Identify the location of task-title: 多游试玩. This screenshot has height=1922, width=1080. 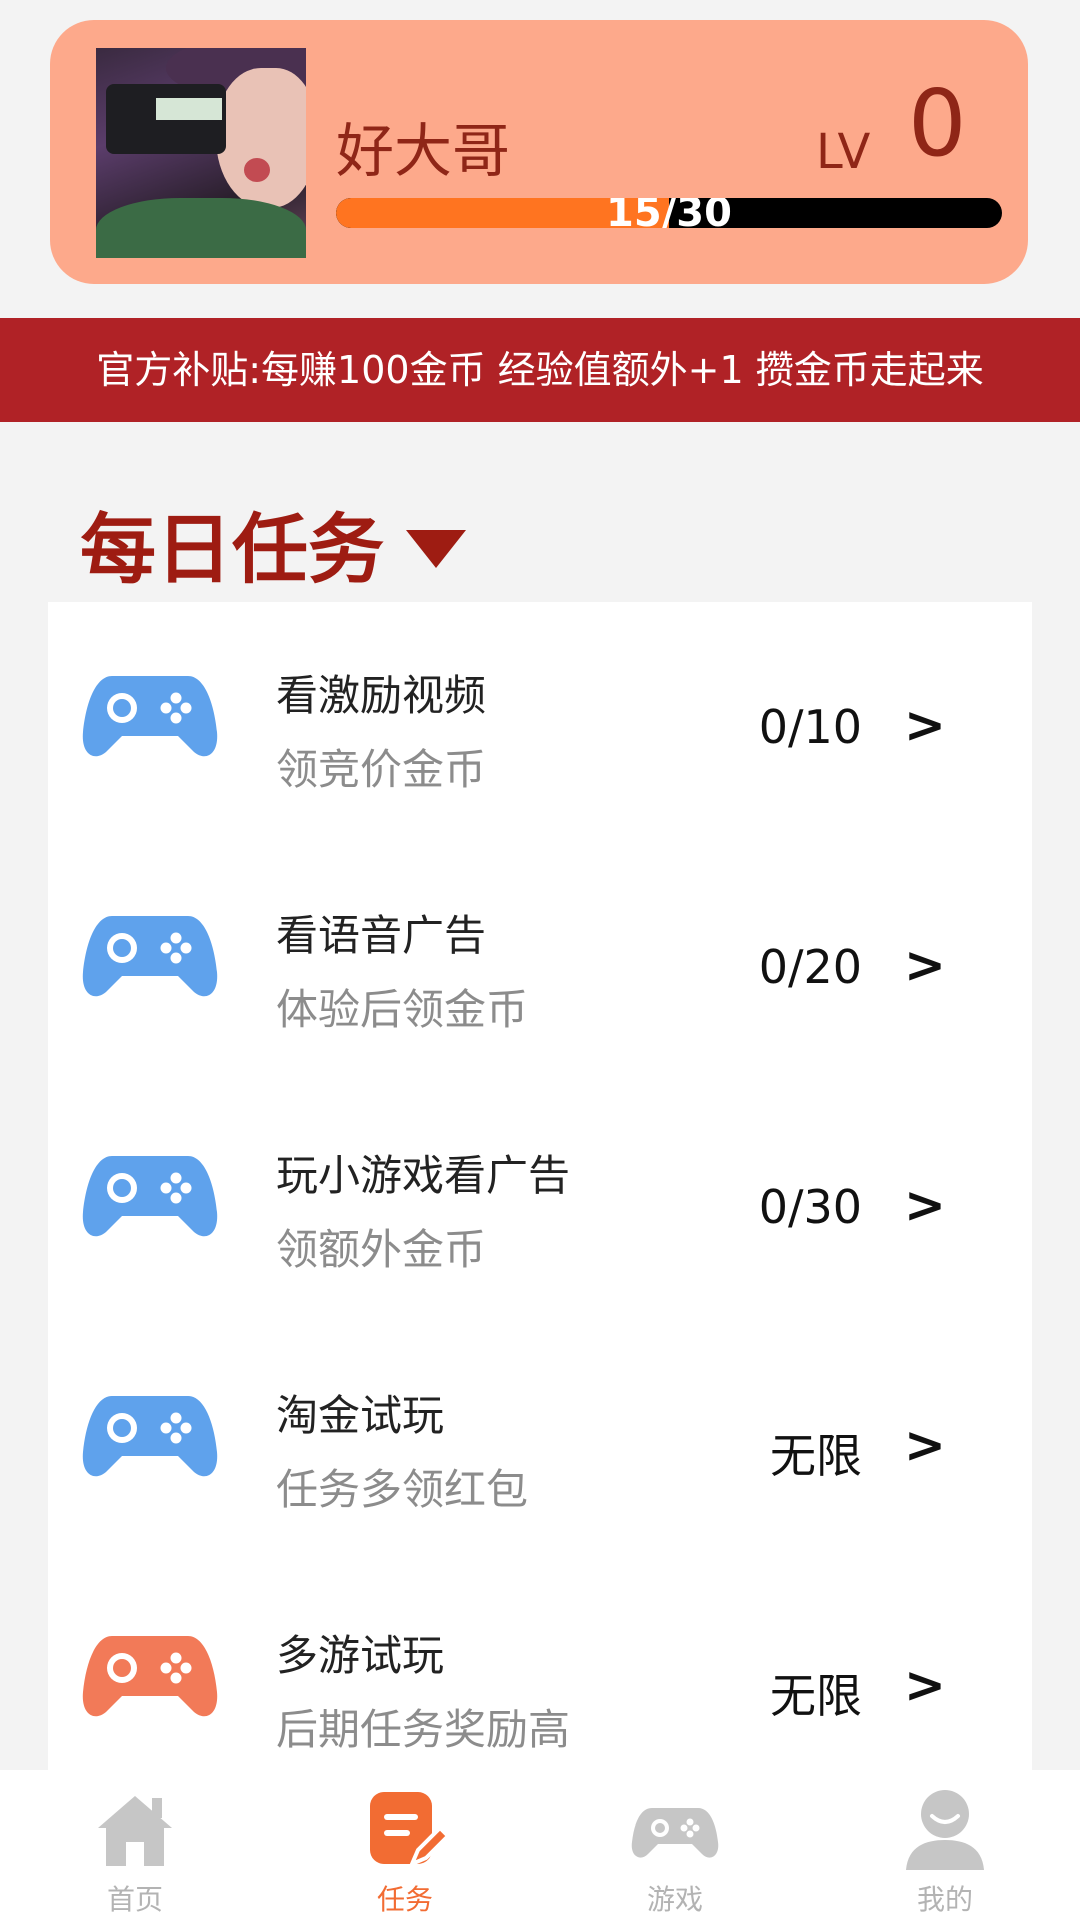
(360, 1655).